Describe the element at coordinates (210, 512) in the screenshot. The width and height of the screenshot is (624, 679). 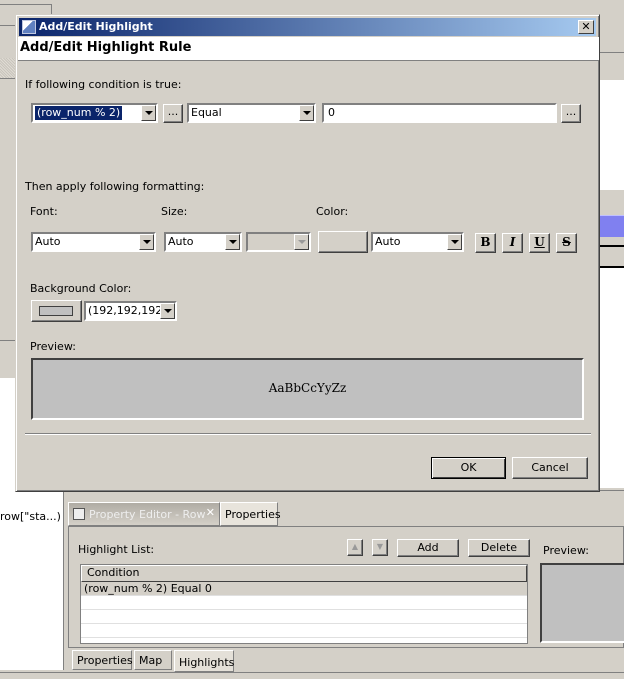
I see `close-tab-icon: ✕` at that location.